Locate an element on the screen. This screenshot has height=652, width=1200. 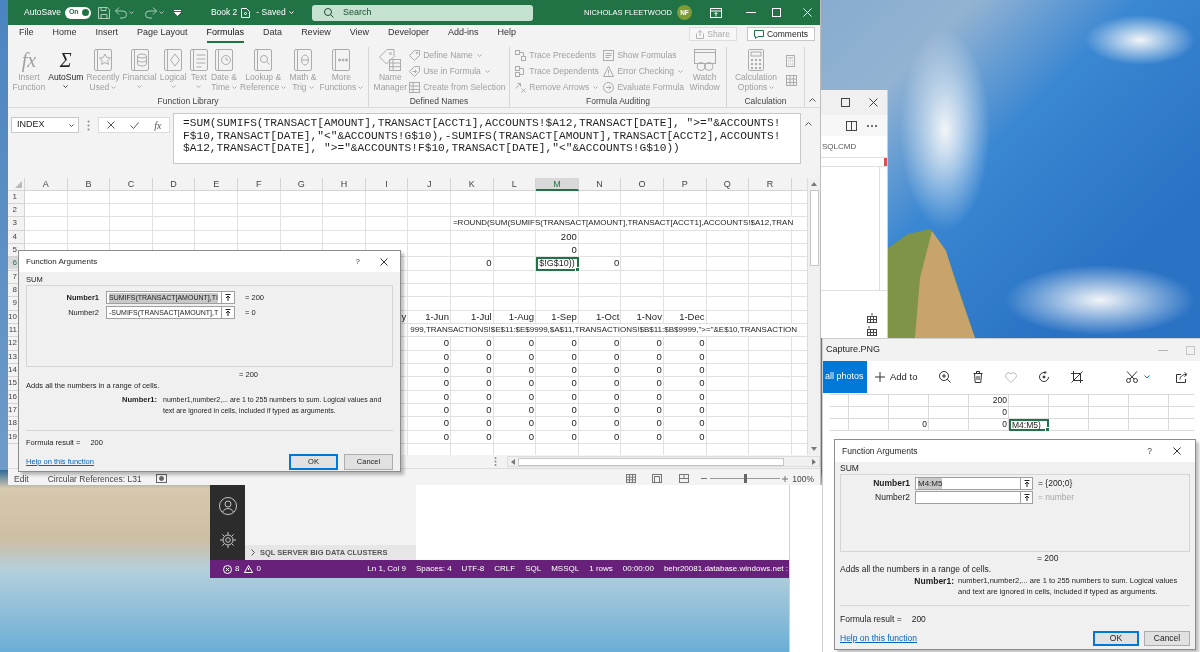
settings-icon is located at coordinates (227, 540).